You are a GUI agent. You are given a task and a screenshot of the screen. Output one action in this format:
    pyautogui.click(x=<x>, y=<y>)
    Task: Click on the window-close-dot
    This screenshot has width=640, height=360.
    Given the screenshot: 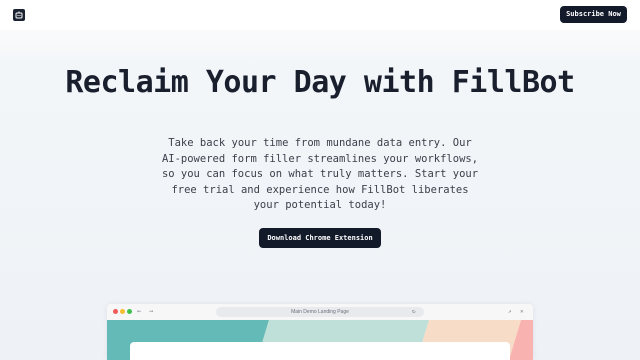 What is the action you would take?
    pyautogui.click(x=115, y=311)
    